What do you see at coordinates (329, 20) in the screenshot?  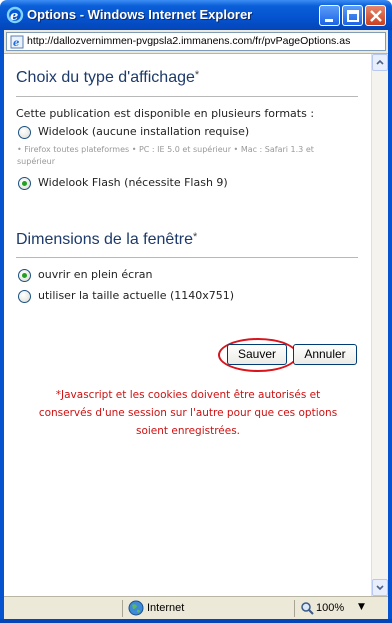 I see `minimize-icon` at bounding box center [329, 20].